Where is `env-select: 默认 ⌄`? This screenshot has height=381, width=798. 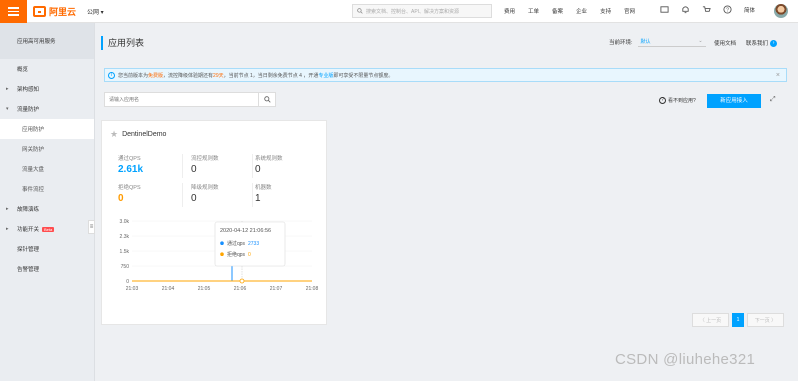
env-select: 默认 ⌄ is located at coordinates (671, 41).